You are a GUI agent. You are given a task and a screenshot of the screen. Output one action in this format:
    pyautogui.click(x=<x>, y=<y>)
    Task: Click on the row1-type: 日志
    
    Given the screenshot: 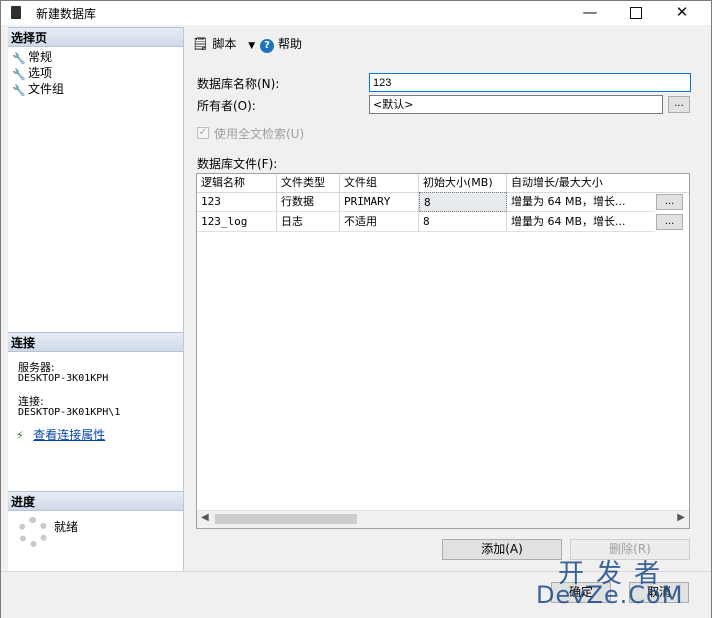 What is the action you would take?
    pyautogui.click(x=308, y=222)
    